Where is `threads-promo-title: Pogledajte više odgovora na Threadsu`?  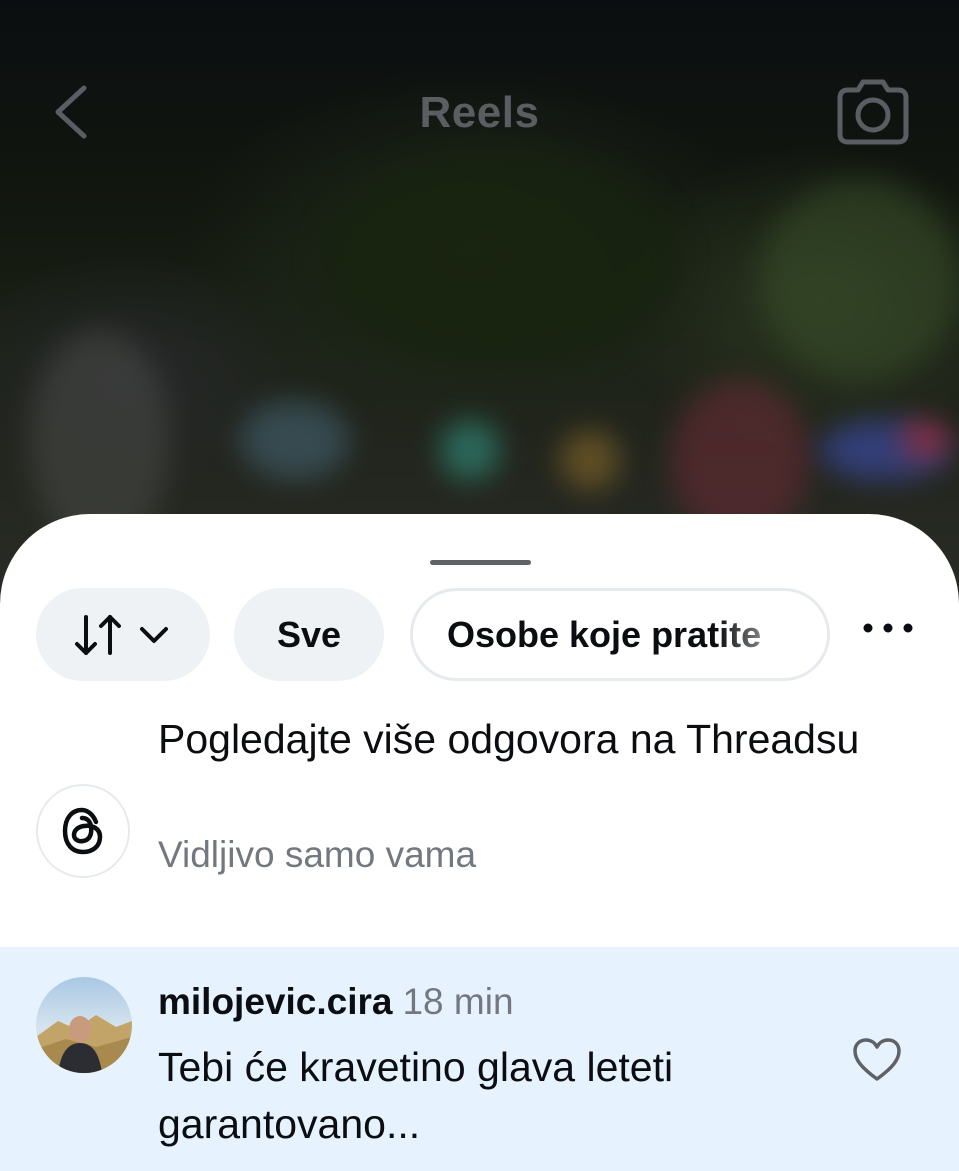
threads-promo-title: Pogledajte više odgovora na Threadsu is located at coordinates (518, 739).